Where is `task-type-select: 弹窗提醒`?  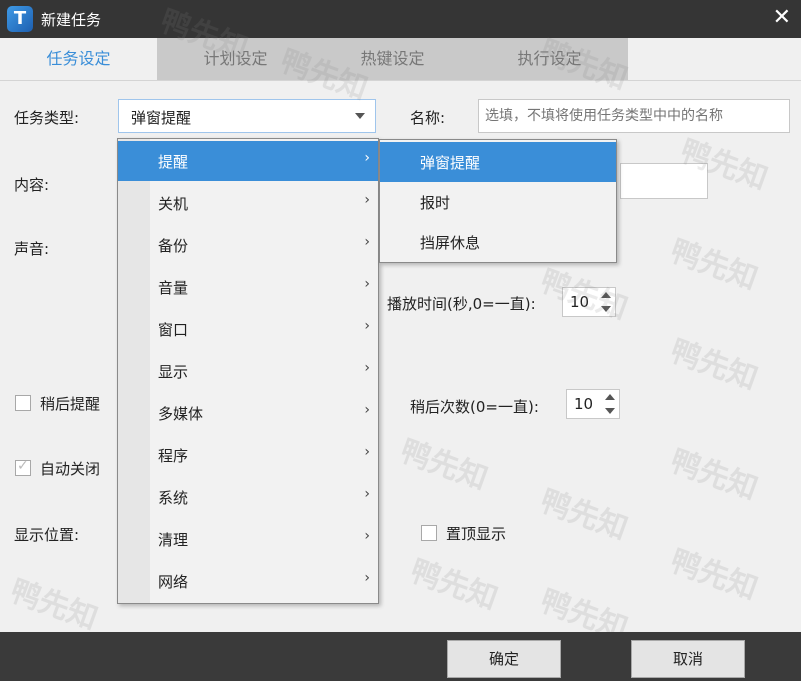 task-type-select: 弹窗提醒 is located at coordinates (247, 116).